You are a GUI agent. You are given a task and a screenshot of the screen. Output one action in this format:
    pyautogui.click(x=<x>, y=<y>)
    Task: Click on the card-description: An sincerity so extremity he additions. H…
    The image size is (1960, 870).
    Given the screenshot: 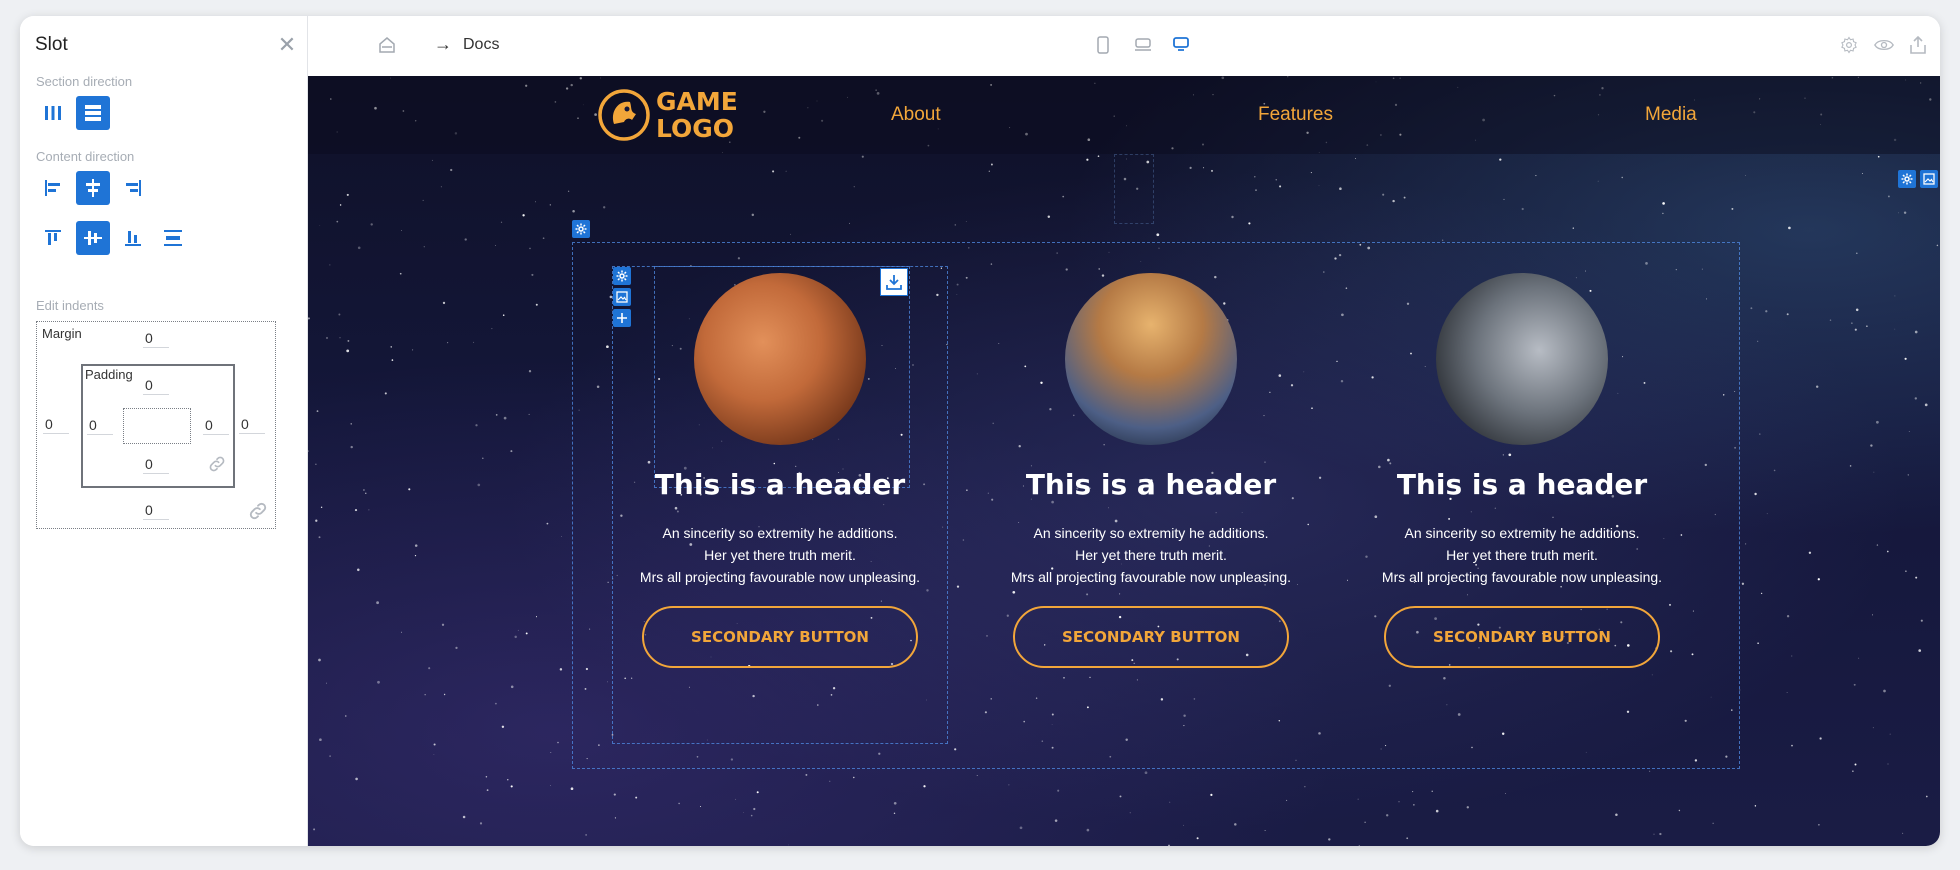 What is the action you would take?
    pyautogui.click(x=1151, y=555)
    